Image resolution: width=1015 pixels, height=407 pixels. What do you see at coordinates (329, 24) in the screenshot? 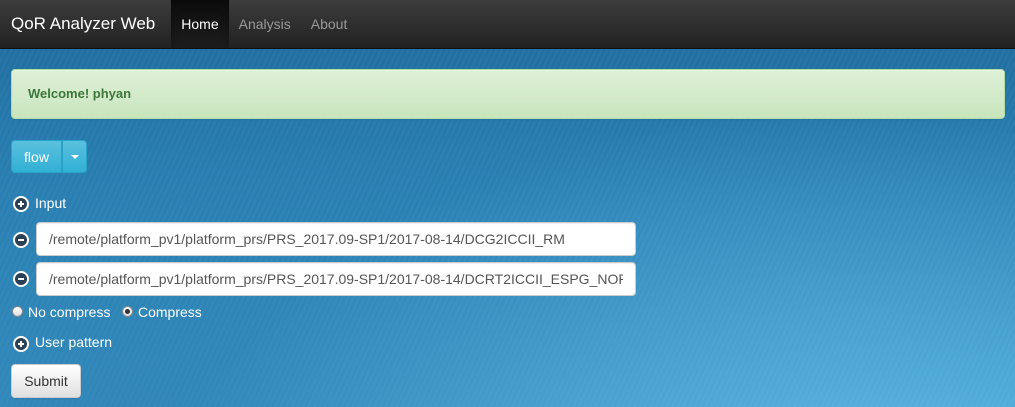
I see `nav-about: About` at bounding box center [329, 24].